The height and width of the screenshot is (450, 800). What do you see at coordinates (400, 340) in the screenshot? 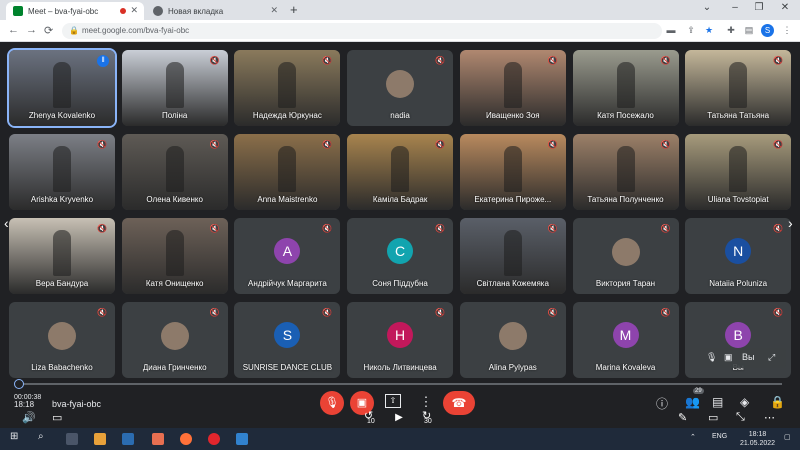
I see `participant-tile: H 🔇 Николь Литвинцева` at bounding box center [400, 340].